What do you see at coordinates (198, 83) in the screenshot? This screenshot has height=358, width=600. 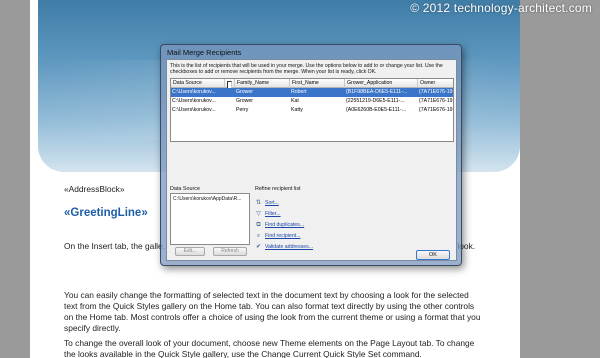 I see `column-header-data-source: Data Source` at bounding box center [198, 83].